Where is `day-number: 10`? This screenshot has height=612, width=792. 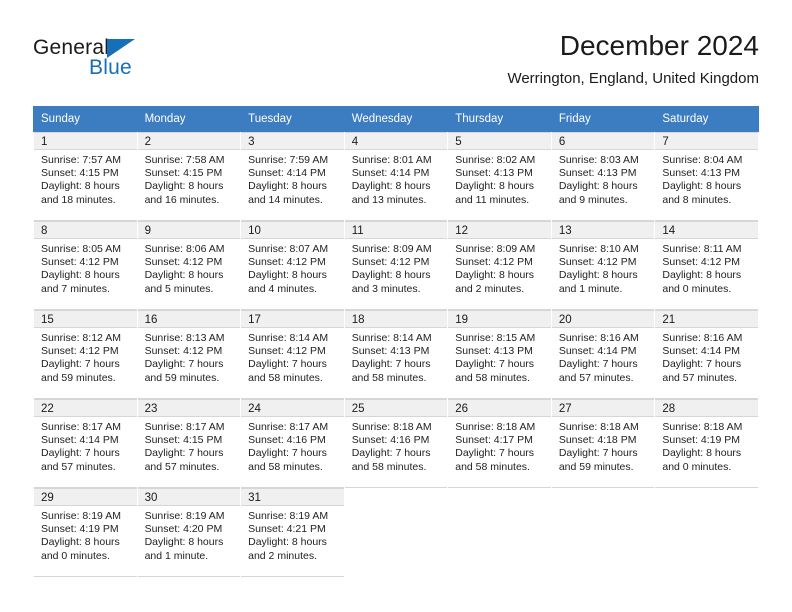 day-number: 10 is located at coordinates (292, 230).